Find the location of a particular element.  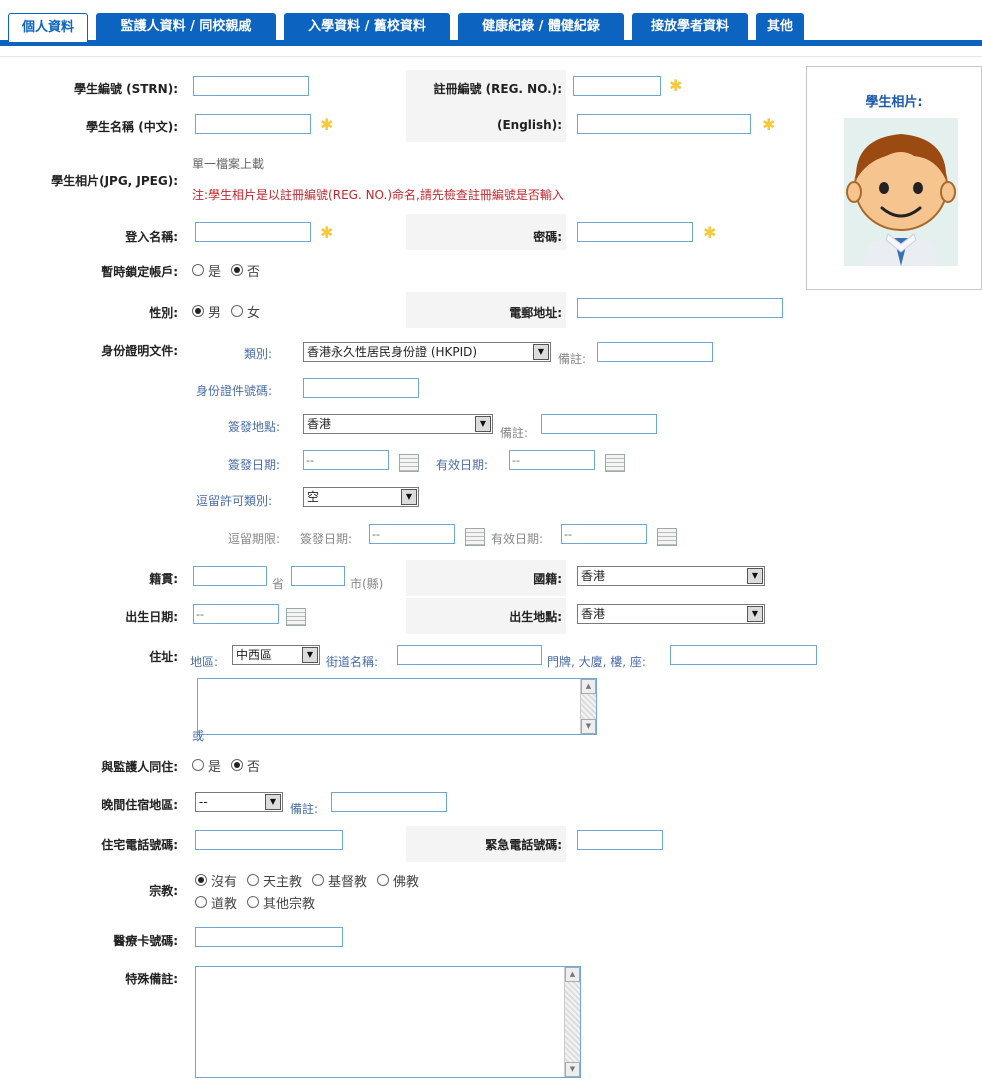

label-name-zh: 學生名稱 (中文): is located at coordinates (132, 127).